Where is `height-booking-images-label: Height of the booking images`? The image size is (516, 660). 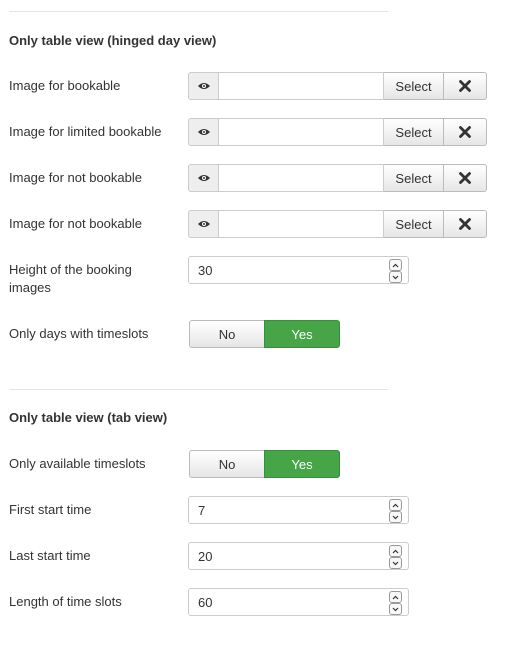 height-booking-images-label: Height of the booking images is located at coordinates (70, 278).